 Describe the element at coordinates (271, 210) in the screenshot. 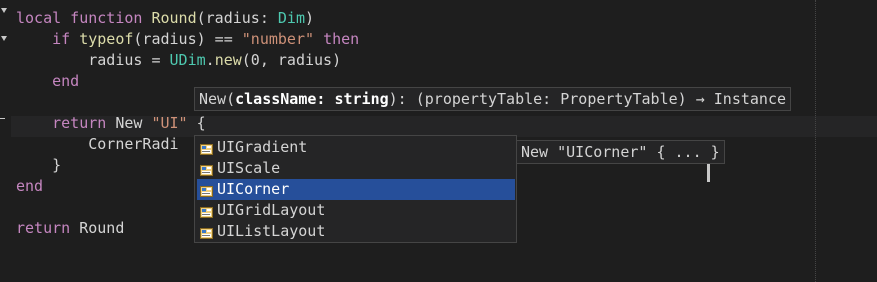

I see `suggestion-label: UIGridLayout` at that location.